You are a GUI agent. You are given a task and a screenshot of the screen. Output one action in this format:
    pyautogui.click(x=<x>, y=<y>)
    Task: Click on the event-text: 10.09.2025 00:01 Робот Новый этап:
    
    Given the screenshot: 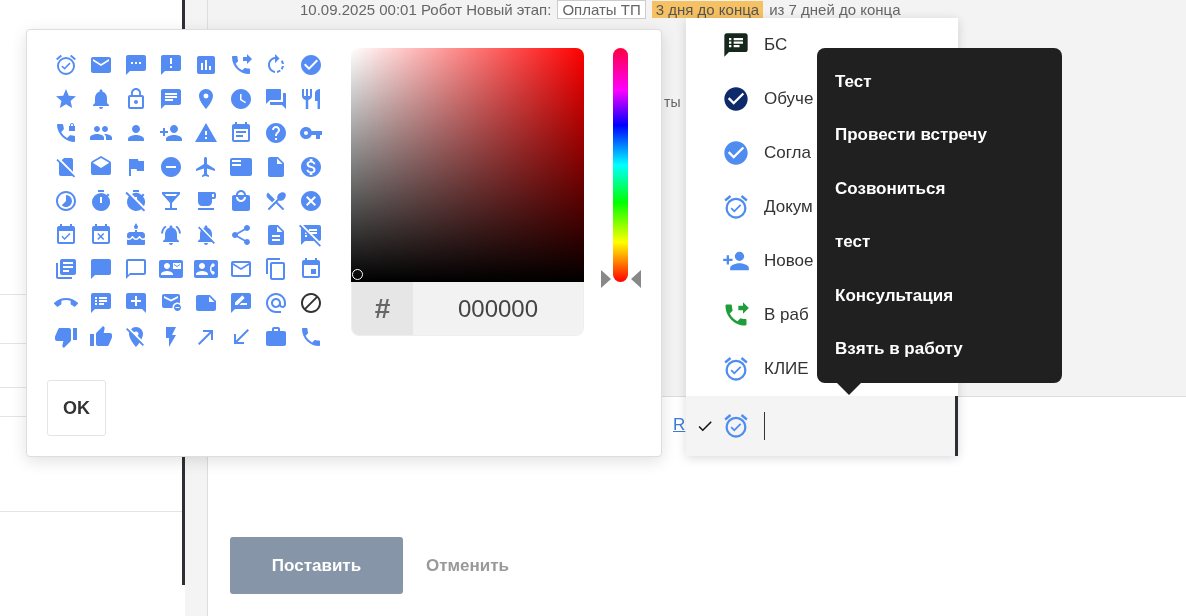 What is the action you would take?
    pyautogui.click(x=426, y=9)
    